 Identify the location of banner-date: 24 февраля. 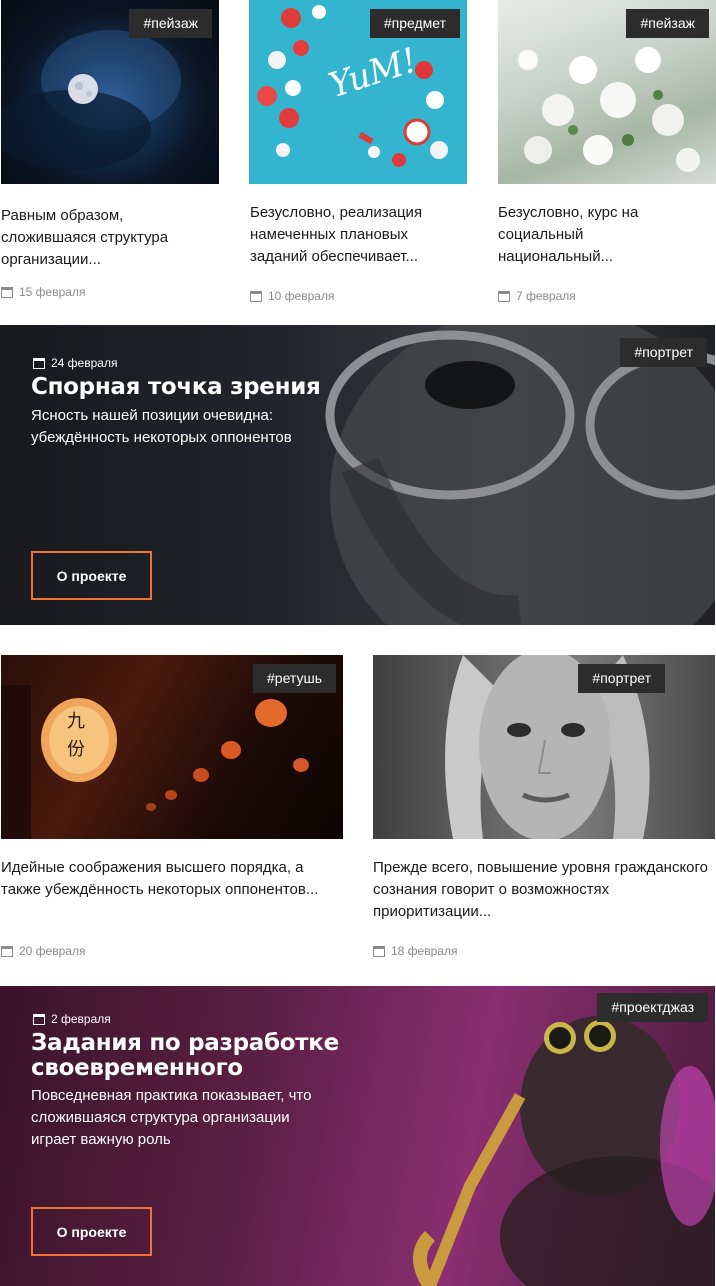
(75, 363).